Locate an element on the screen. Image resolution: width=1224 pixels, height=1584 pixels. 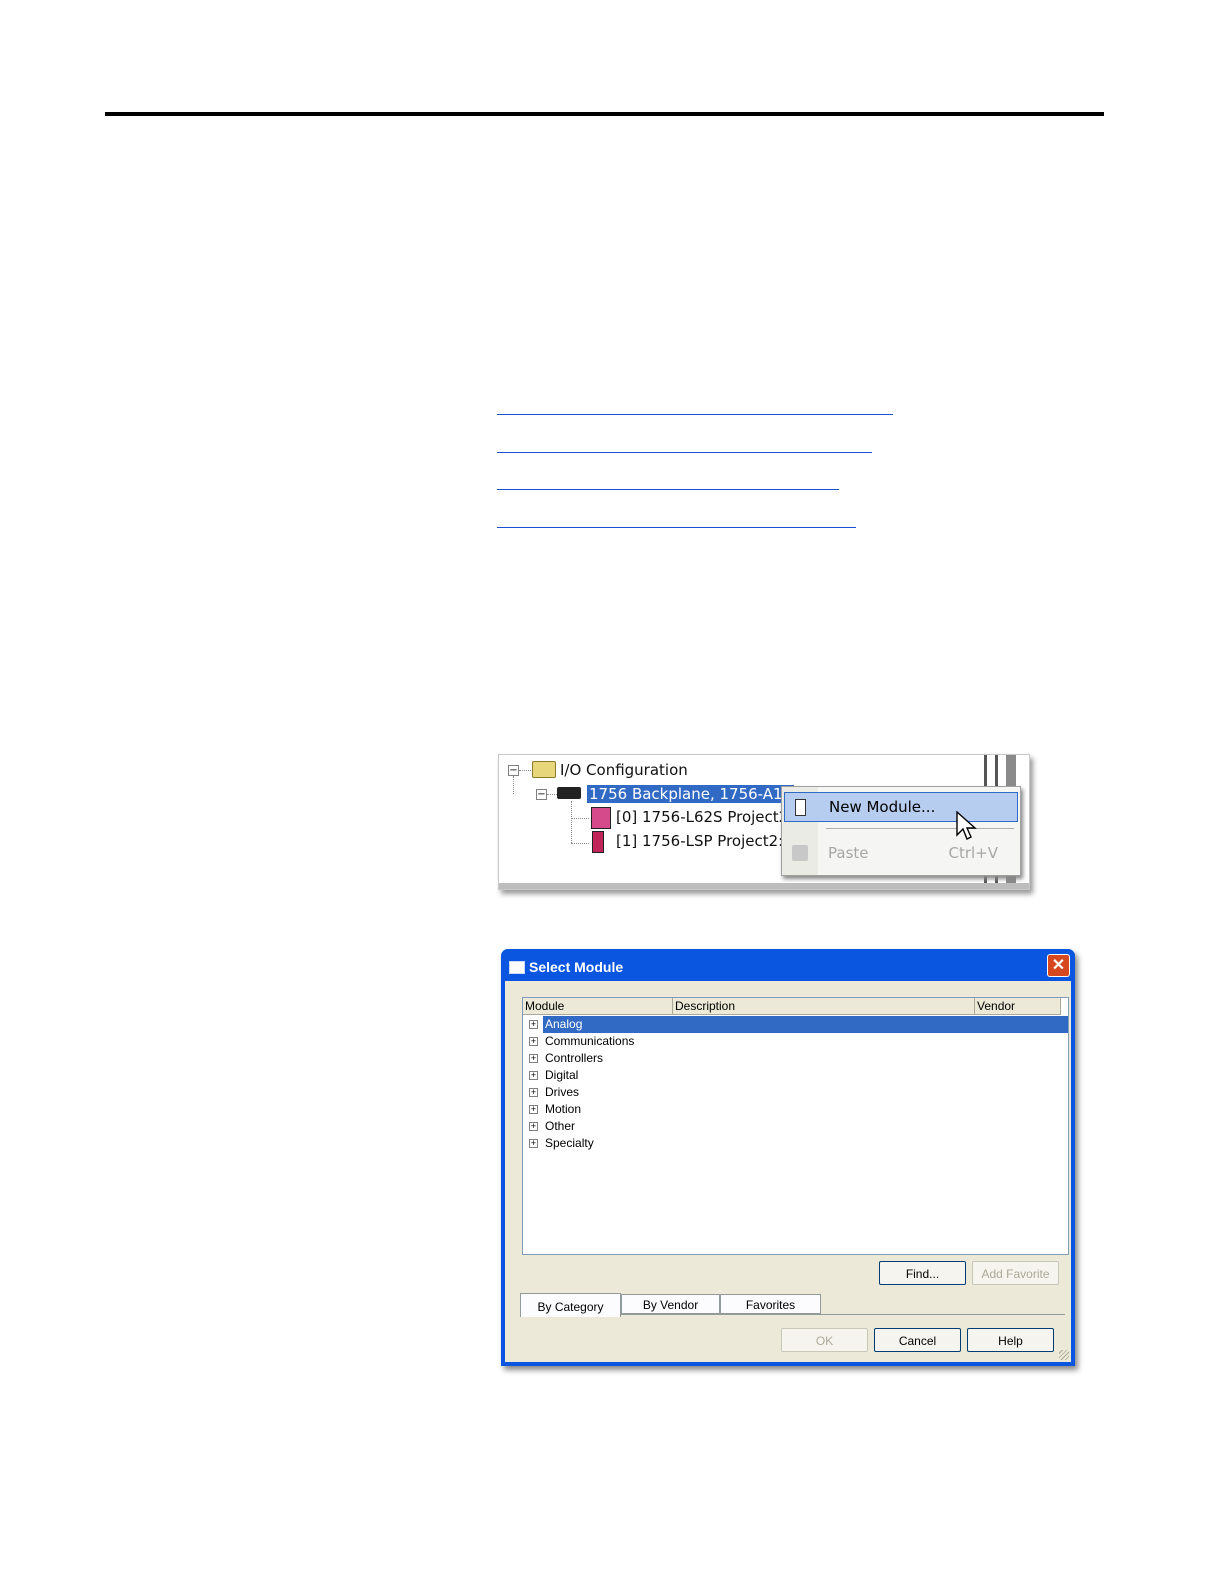
header-rule is located at coordinates (604, 114).